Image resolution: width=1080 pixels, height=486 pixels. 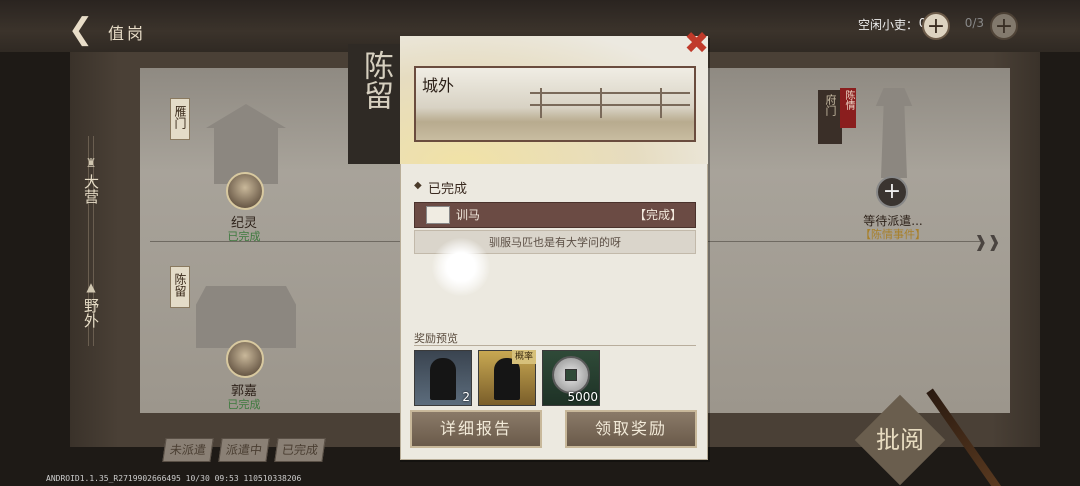 I want to click on modal-city-label: 陈留, so click(x=375, y=80).